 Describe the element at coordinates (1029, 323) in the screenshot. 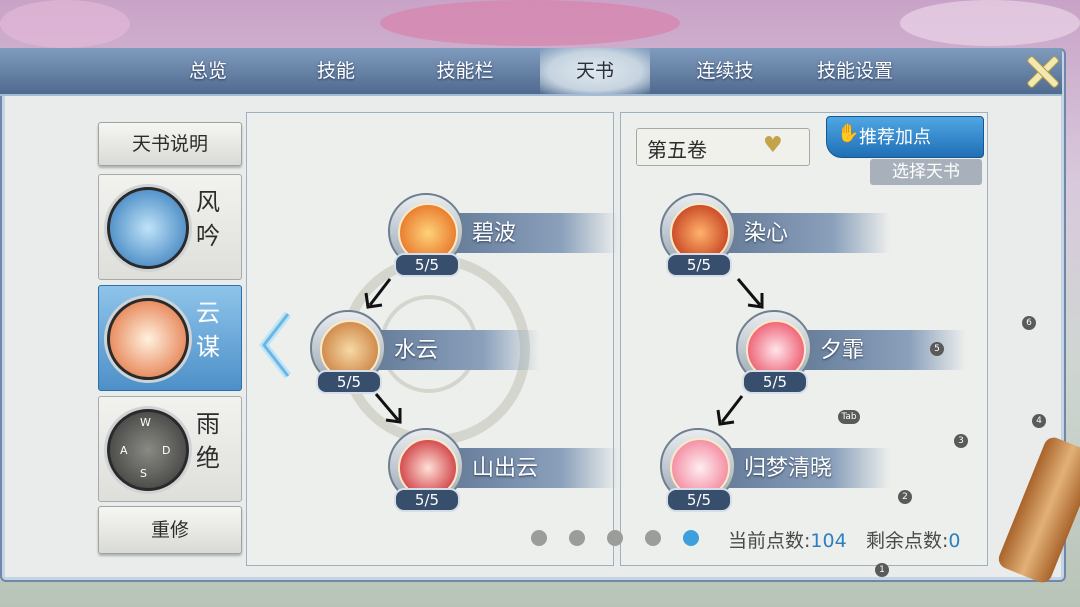

I see `overlay-badge: 6` at that location.